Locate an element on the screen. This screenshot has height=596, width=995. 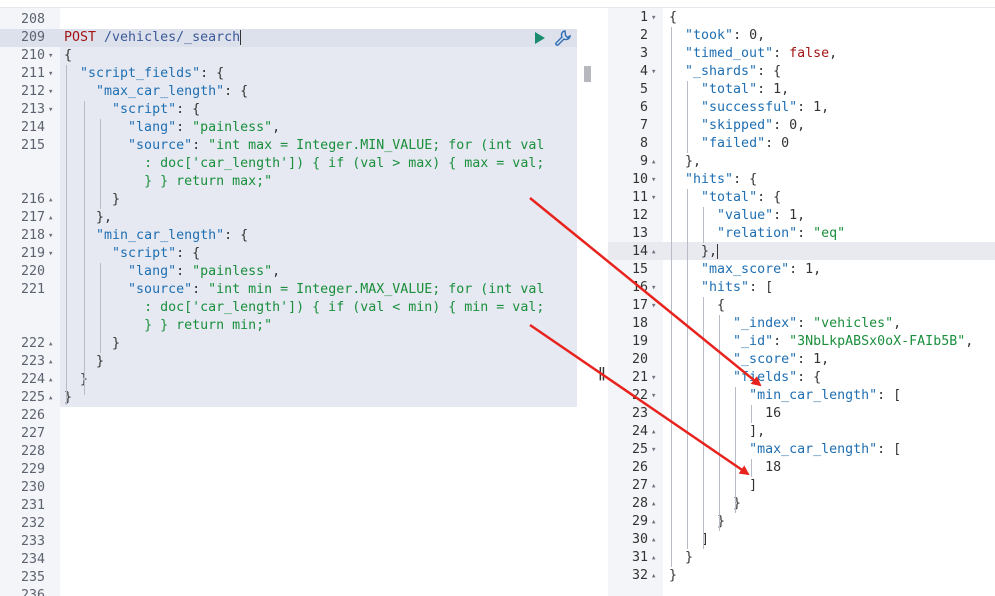
play-icon is located at coordinates (540, 38).